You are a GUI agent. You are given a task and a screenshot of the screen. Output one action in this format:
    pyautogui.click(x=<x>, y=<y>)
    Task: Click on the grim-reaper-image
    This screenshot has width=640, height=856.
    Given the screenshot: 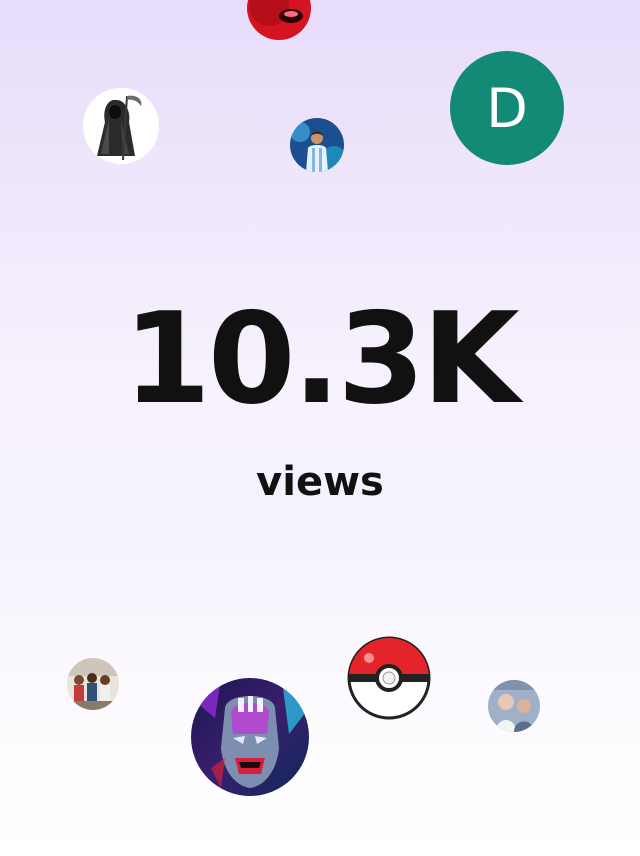 What is the action you would take?
    pyautogui.click(x=121, y=126)
    